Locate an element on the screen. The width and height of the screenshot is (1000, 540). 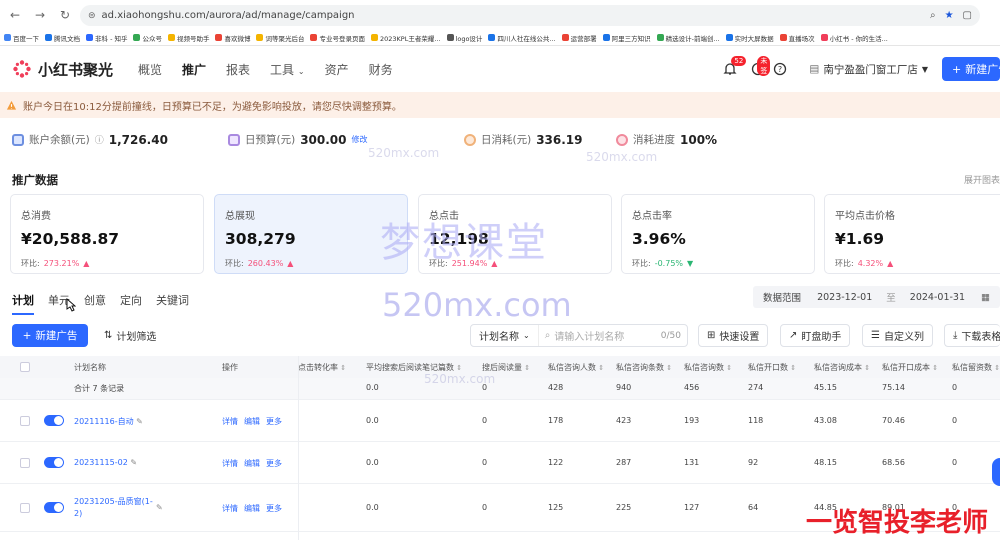
metric-card-cpc: 平均点击价格 ¥1.69 环比: 4.32% ▲ is located at coordinates (912, 234).